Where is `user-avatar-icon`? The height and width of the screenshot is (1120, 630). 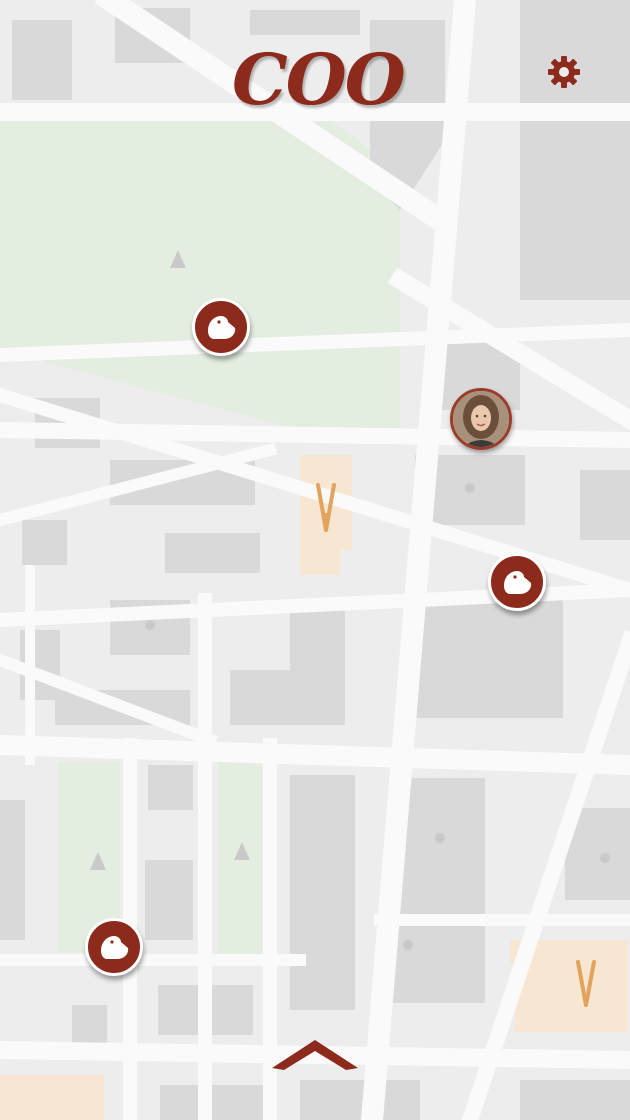
user-avatar-icon is located at coordinates (481, 419).